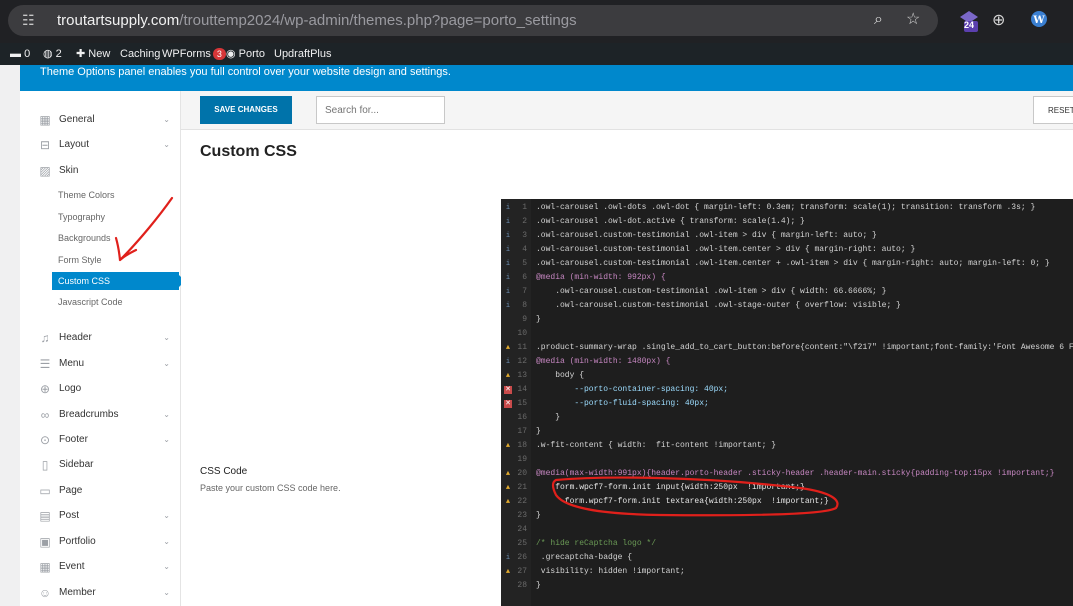  Describe the element at coordinates (108, 542) in the screenshot. I see `nav-portfolio: ▣ Portfolio ⌄` at that location.